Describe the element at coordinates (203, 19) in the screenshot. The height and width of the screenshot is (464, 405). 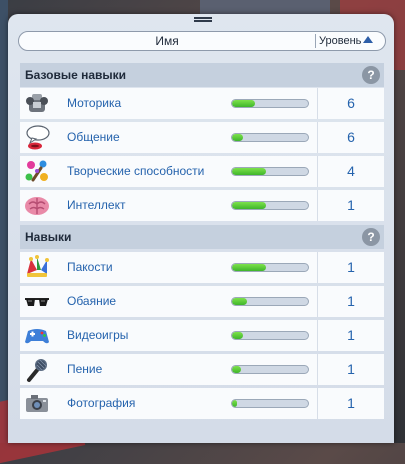
I see `drag-handle` at that location.